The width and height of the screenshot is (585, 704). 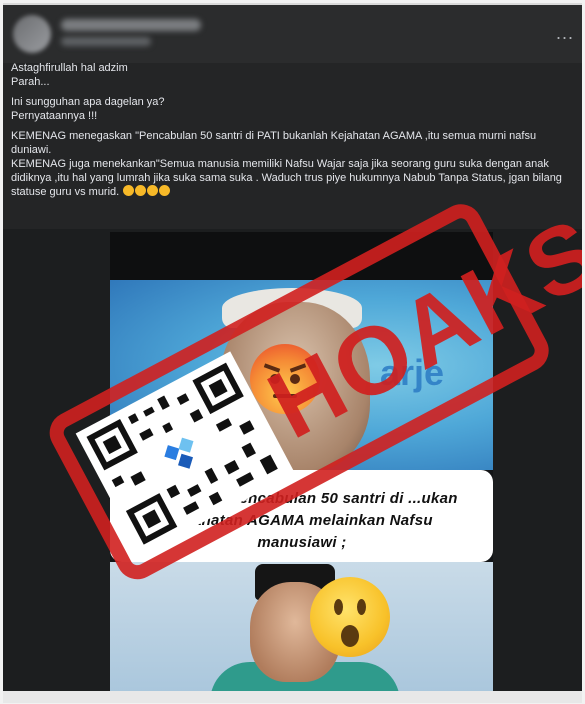 What do you see at coordinates (131, 25) in the screenshot?
I see `blurred-author-name` at bounding box center [131, 25].